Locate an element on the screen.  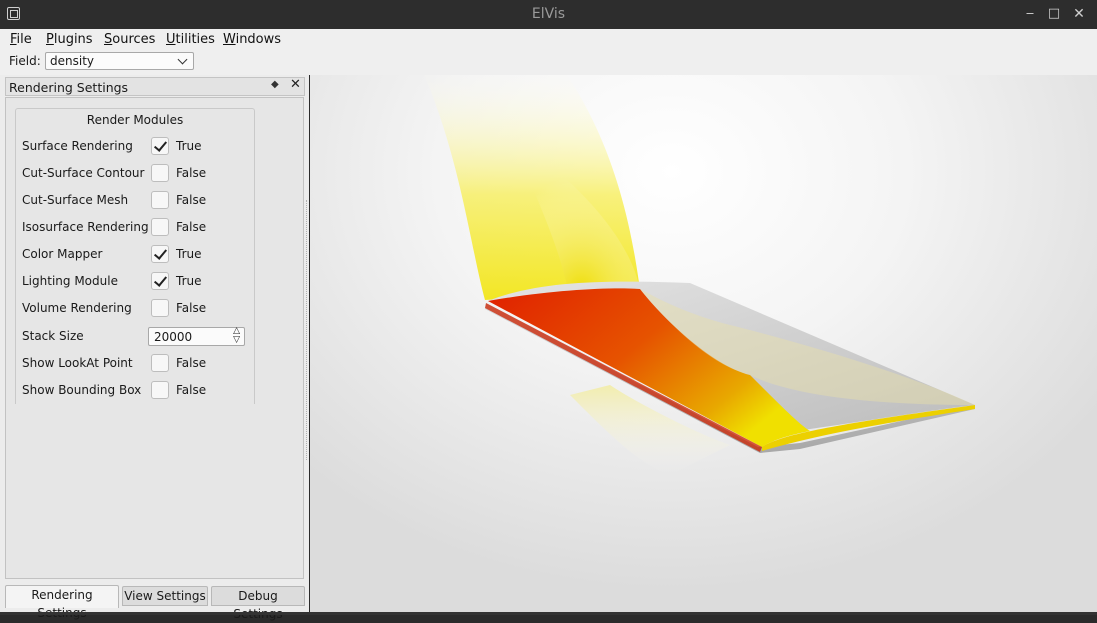
setting-label: Show LookAt Point is located at coordinates (77, 363).